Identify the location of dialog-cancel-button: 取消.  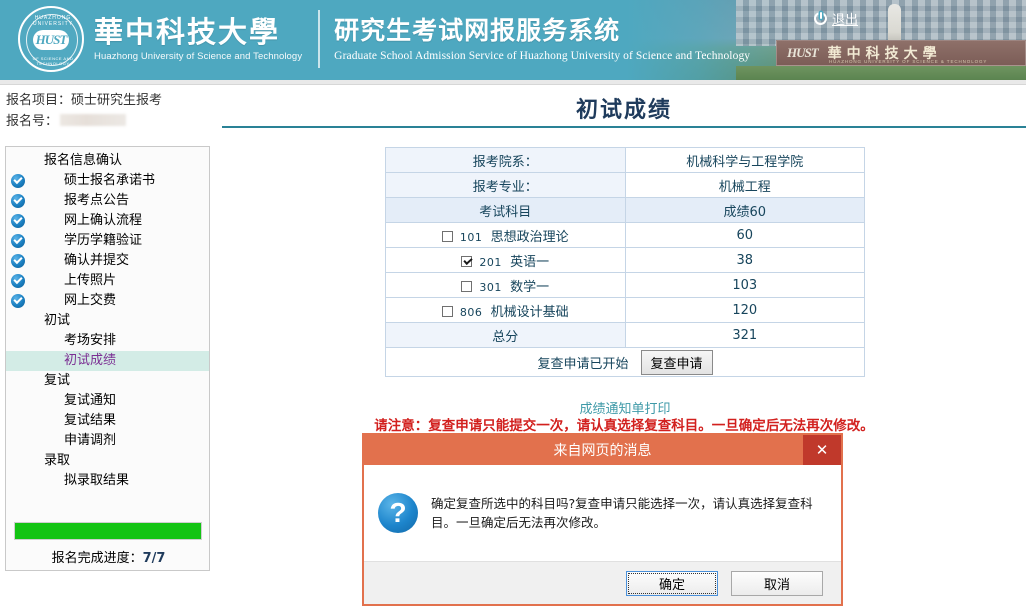
(777, 583).